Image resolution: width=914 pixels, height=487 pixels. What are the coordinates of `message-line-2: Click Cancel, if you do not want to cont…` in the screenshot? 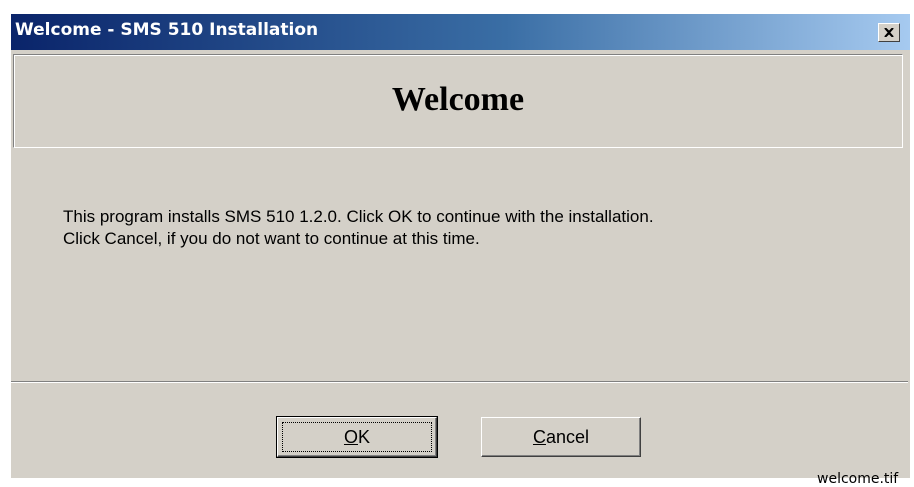 It's located at (271, 238).